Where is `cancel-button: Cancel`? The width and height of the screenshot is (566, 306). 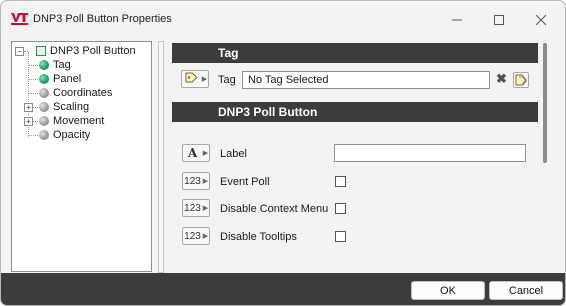 cancel-button: Cancel is located at coordinates (526, 290).